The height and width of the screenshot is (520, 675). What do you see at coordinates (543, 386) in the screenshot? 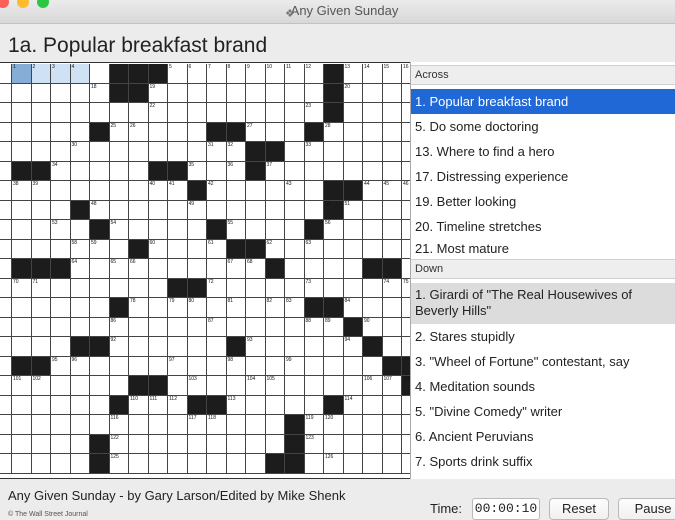
I see `clue-item: 4. Meditation sounds` at bounding box center [543, 386].